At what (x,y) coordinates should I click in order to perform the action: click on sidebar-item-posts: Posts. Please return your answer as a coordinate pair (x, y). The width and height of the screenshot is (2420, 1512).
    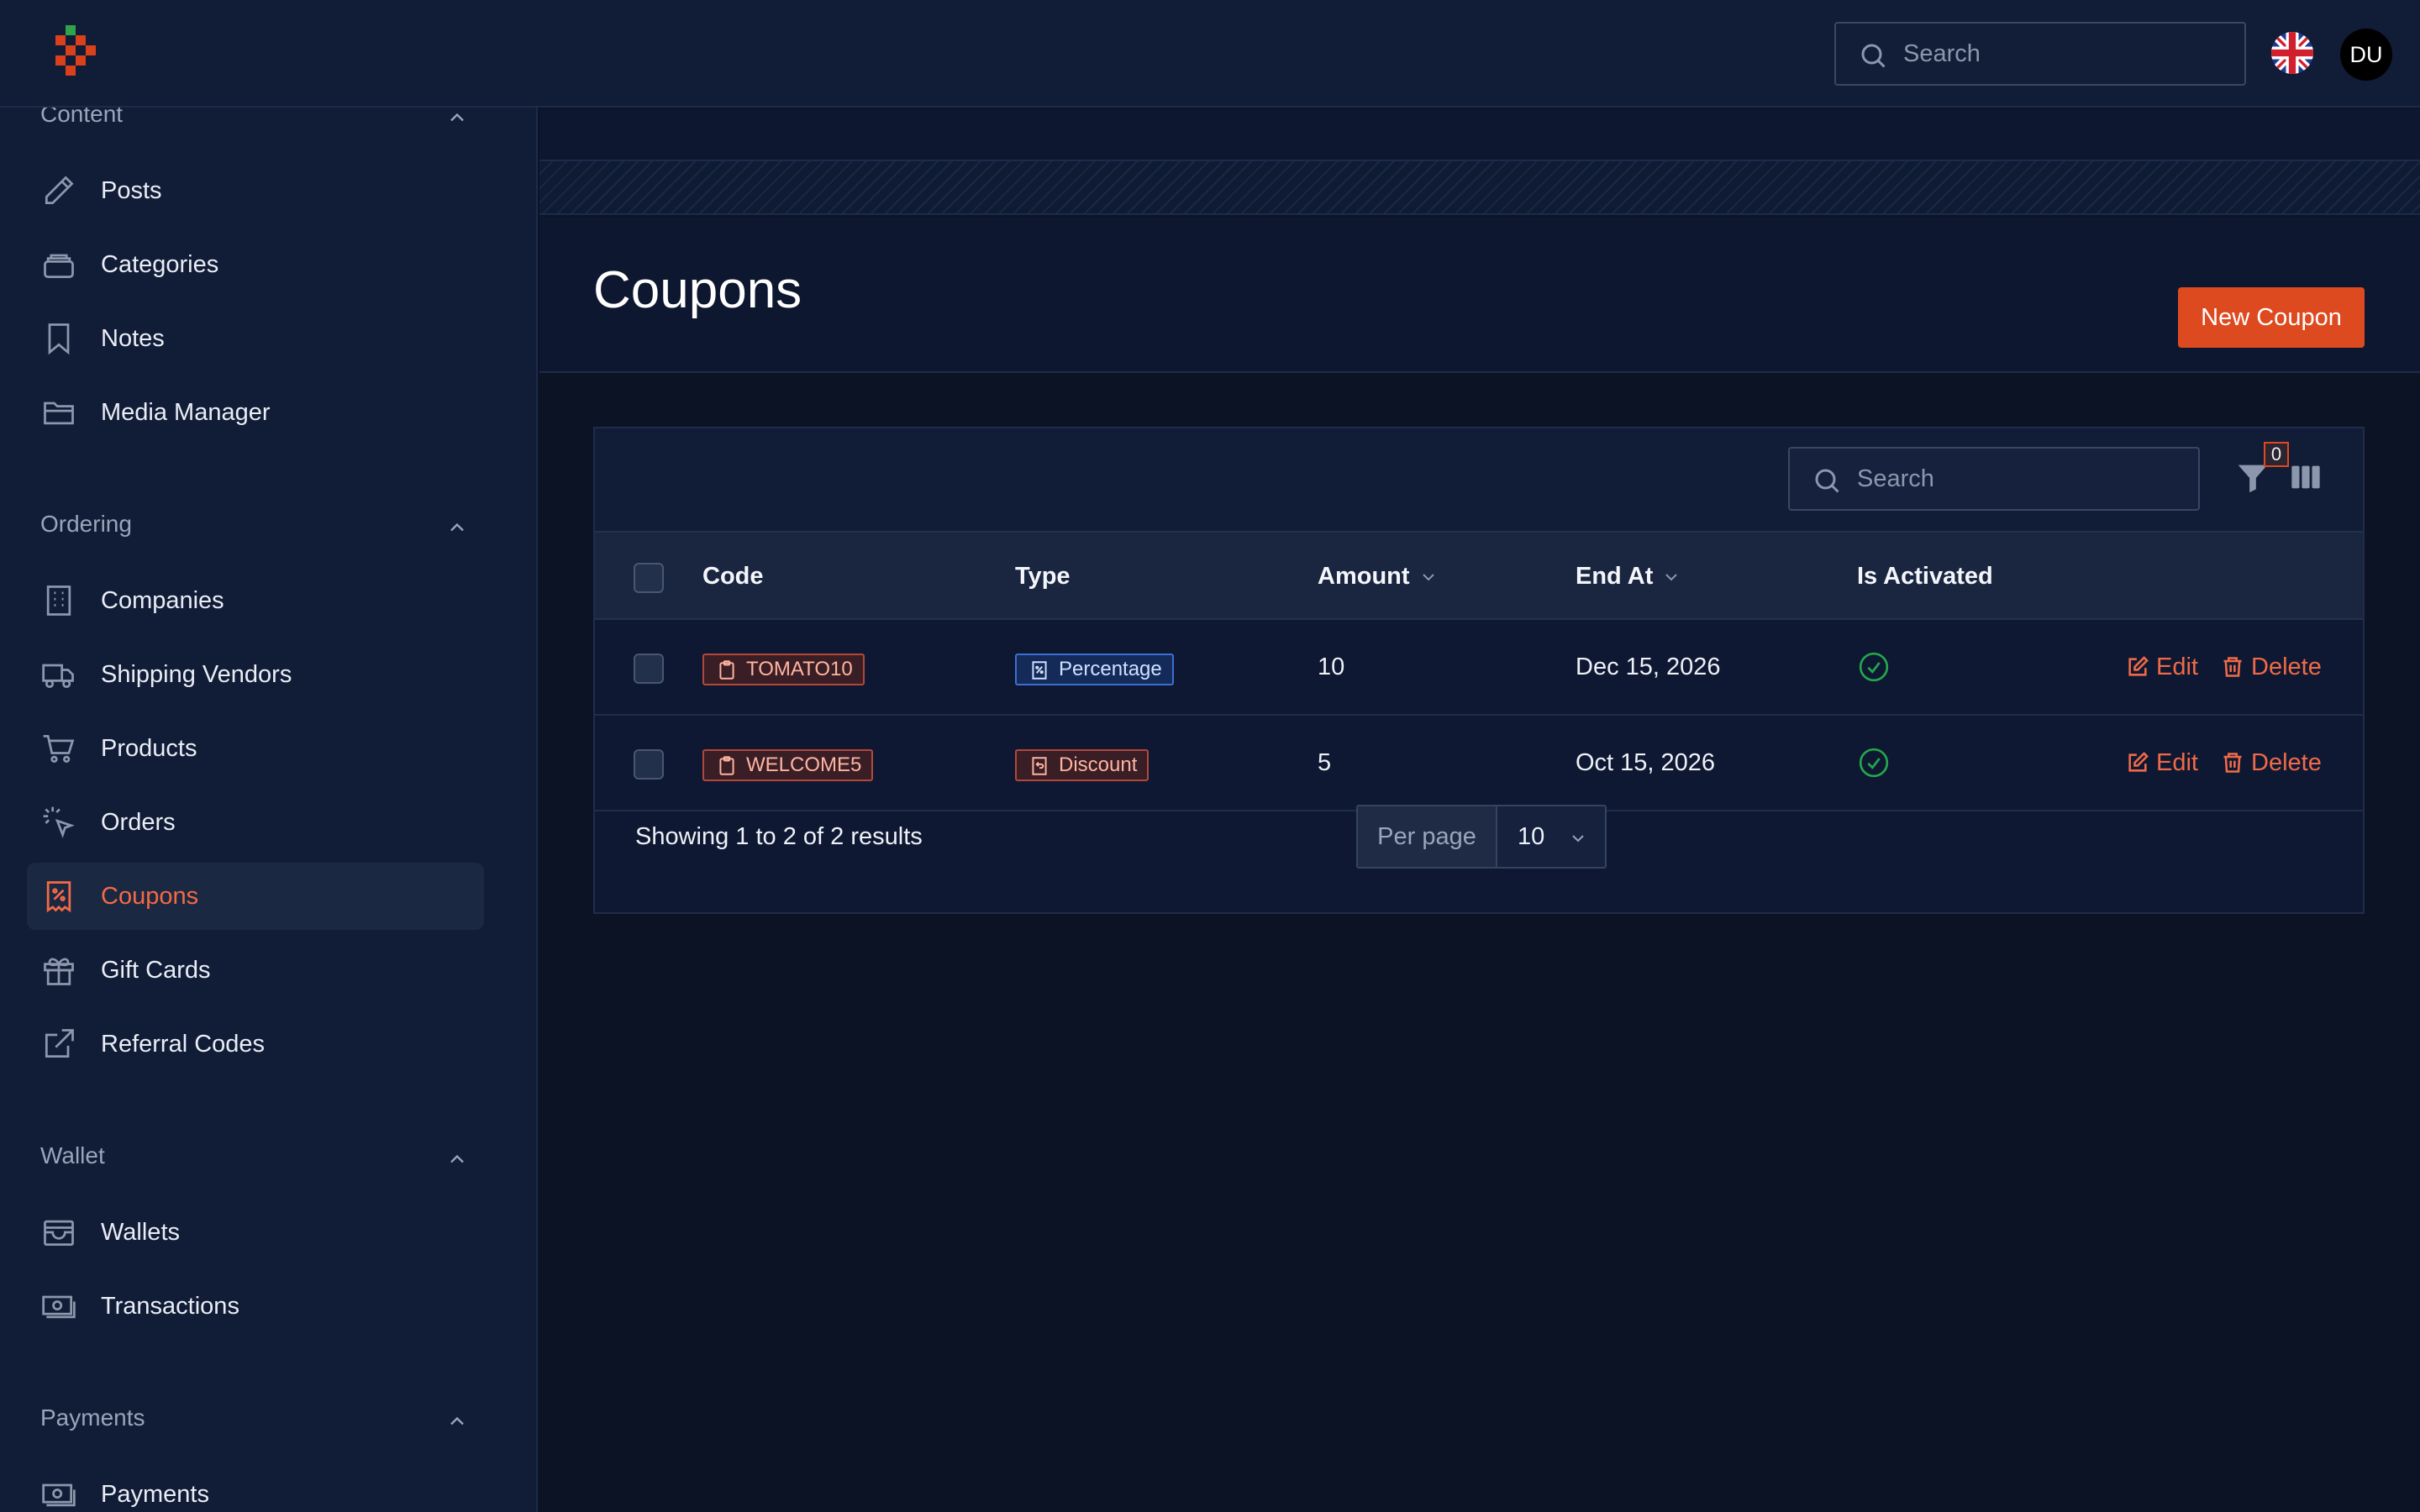
    Looking at the image, I should click on (255, 190).